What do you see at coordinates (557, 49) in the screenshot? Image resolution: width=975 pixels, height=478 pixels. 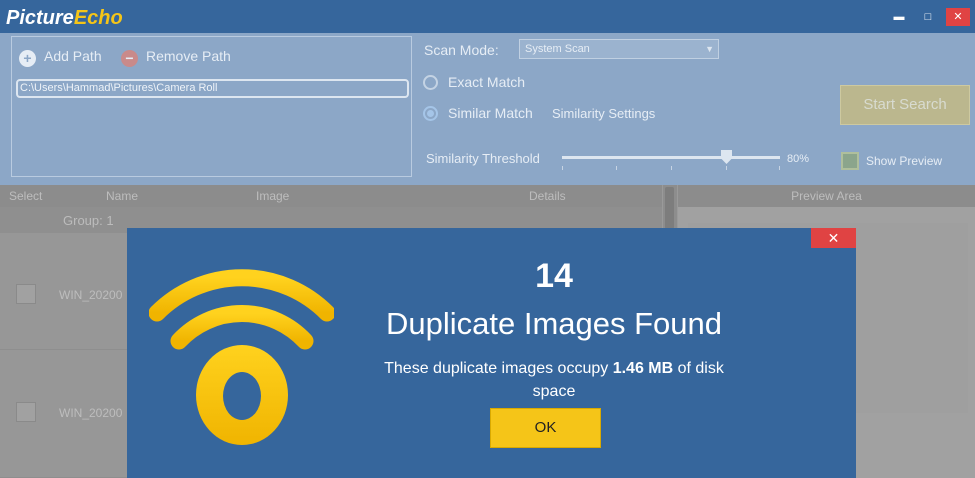 I see `scan-mode-value: System Scan` at bounding box center [557, 49].